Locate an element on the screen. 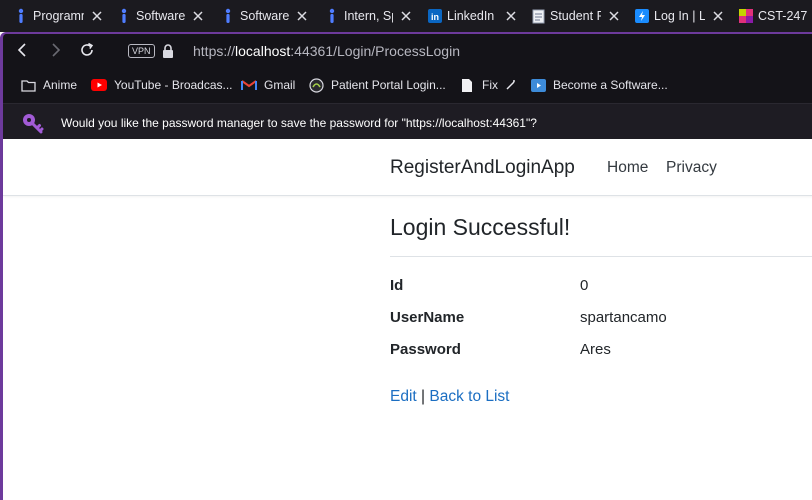 This screenshot has width=812, height=500. tab-1: Software is located at coordinates (161, 16).